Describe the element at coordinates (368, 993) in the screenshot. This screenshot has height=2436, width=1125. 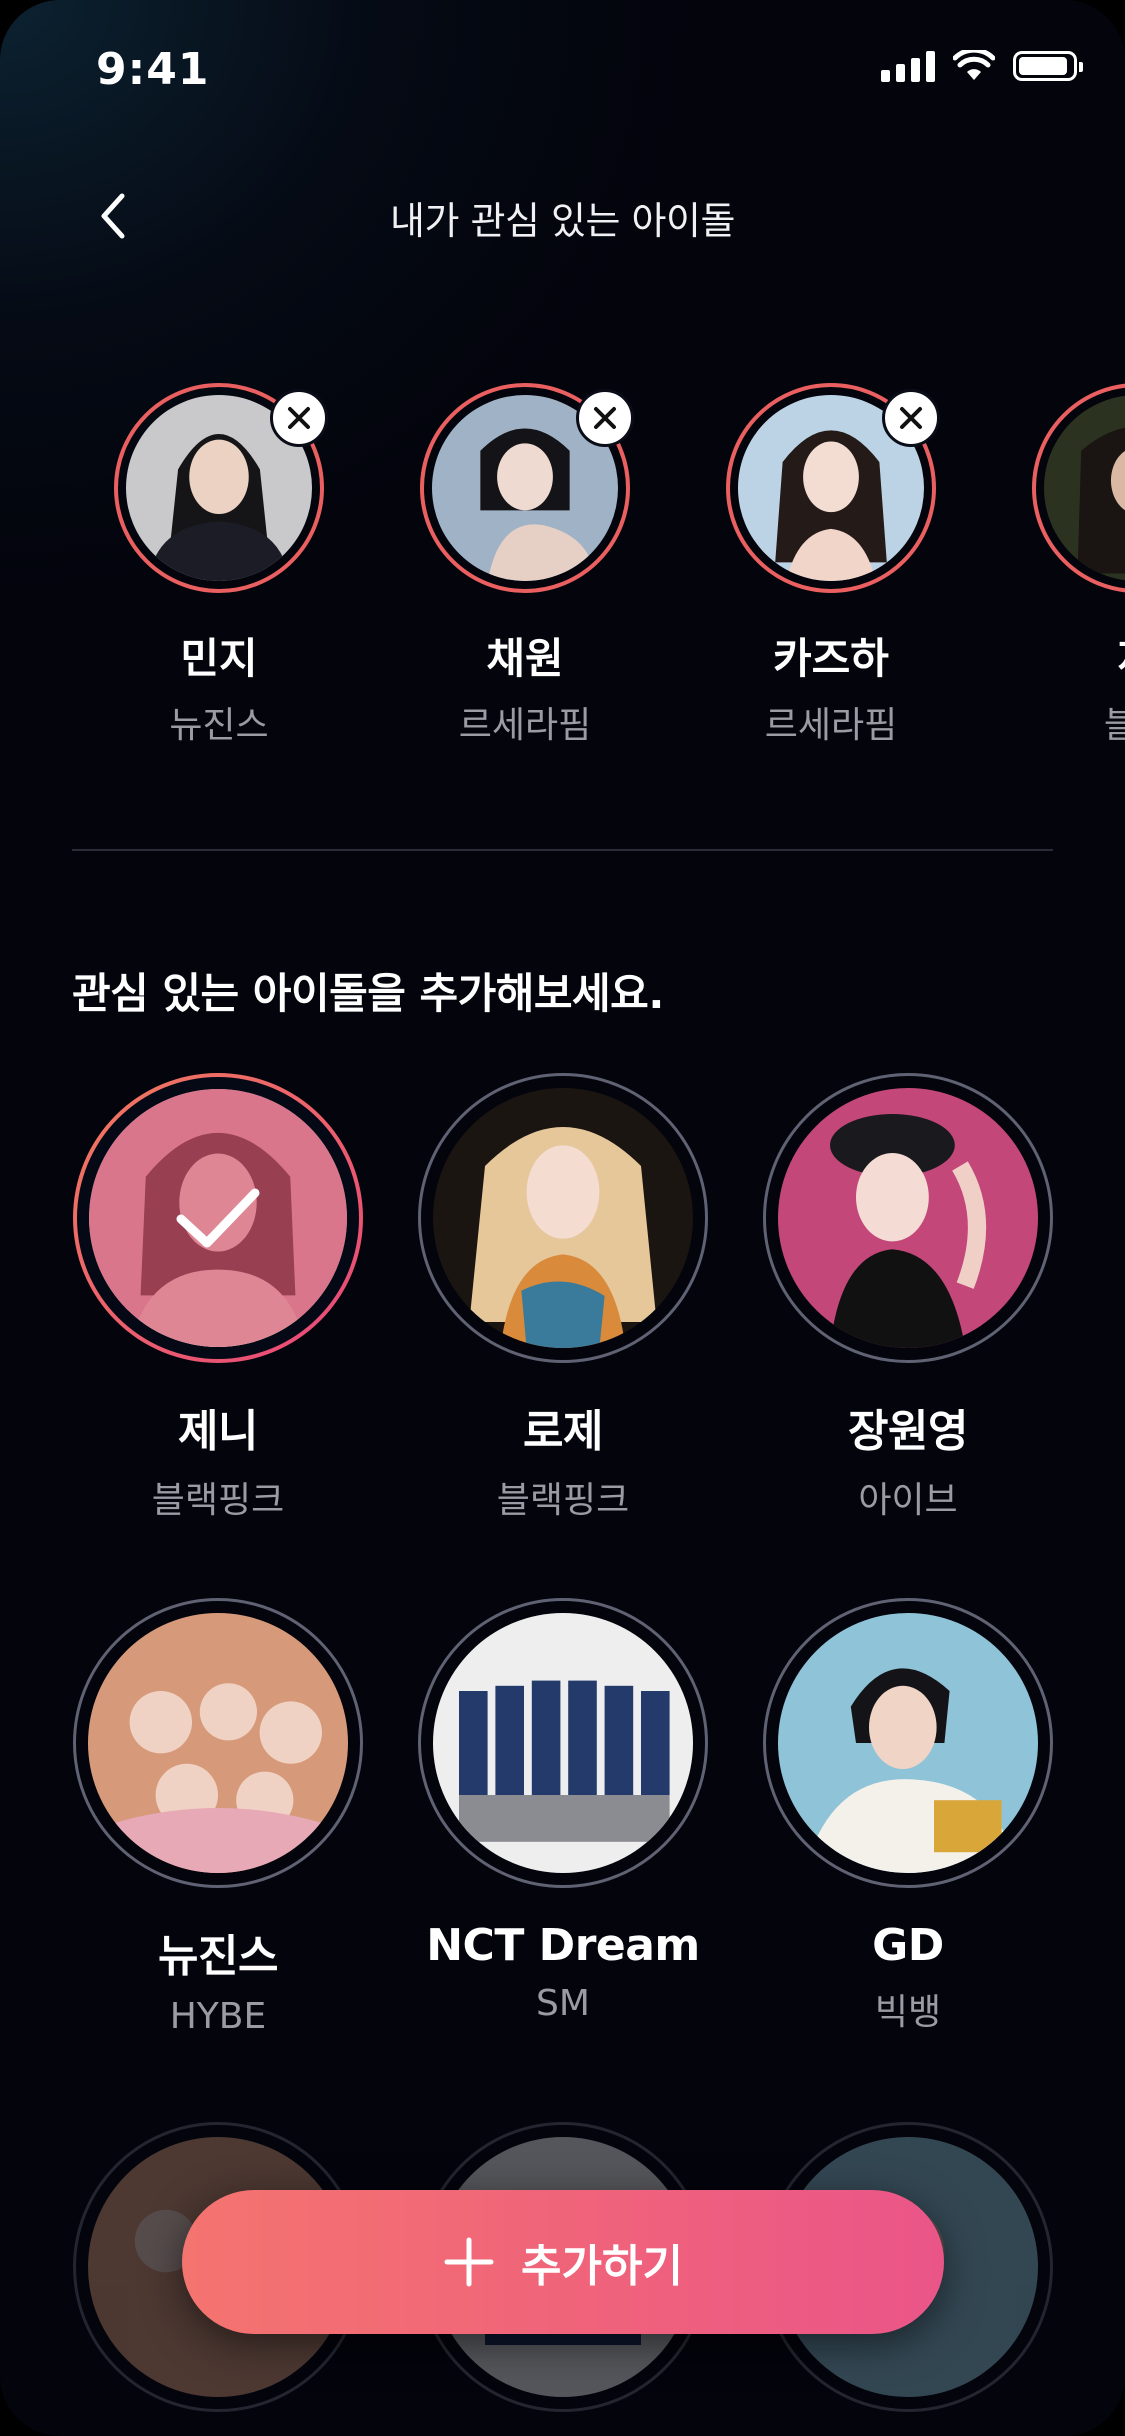
I see `section-title: 관심 있는 아이돌을 추가해보세요.` at that location.